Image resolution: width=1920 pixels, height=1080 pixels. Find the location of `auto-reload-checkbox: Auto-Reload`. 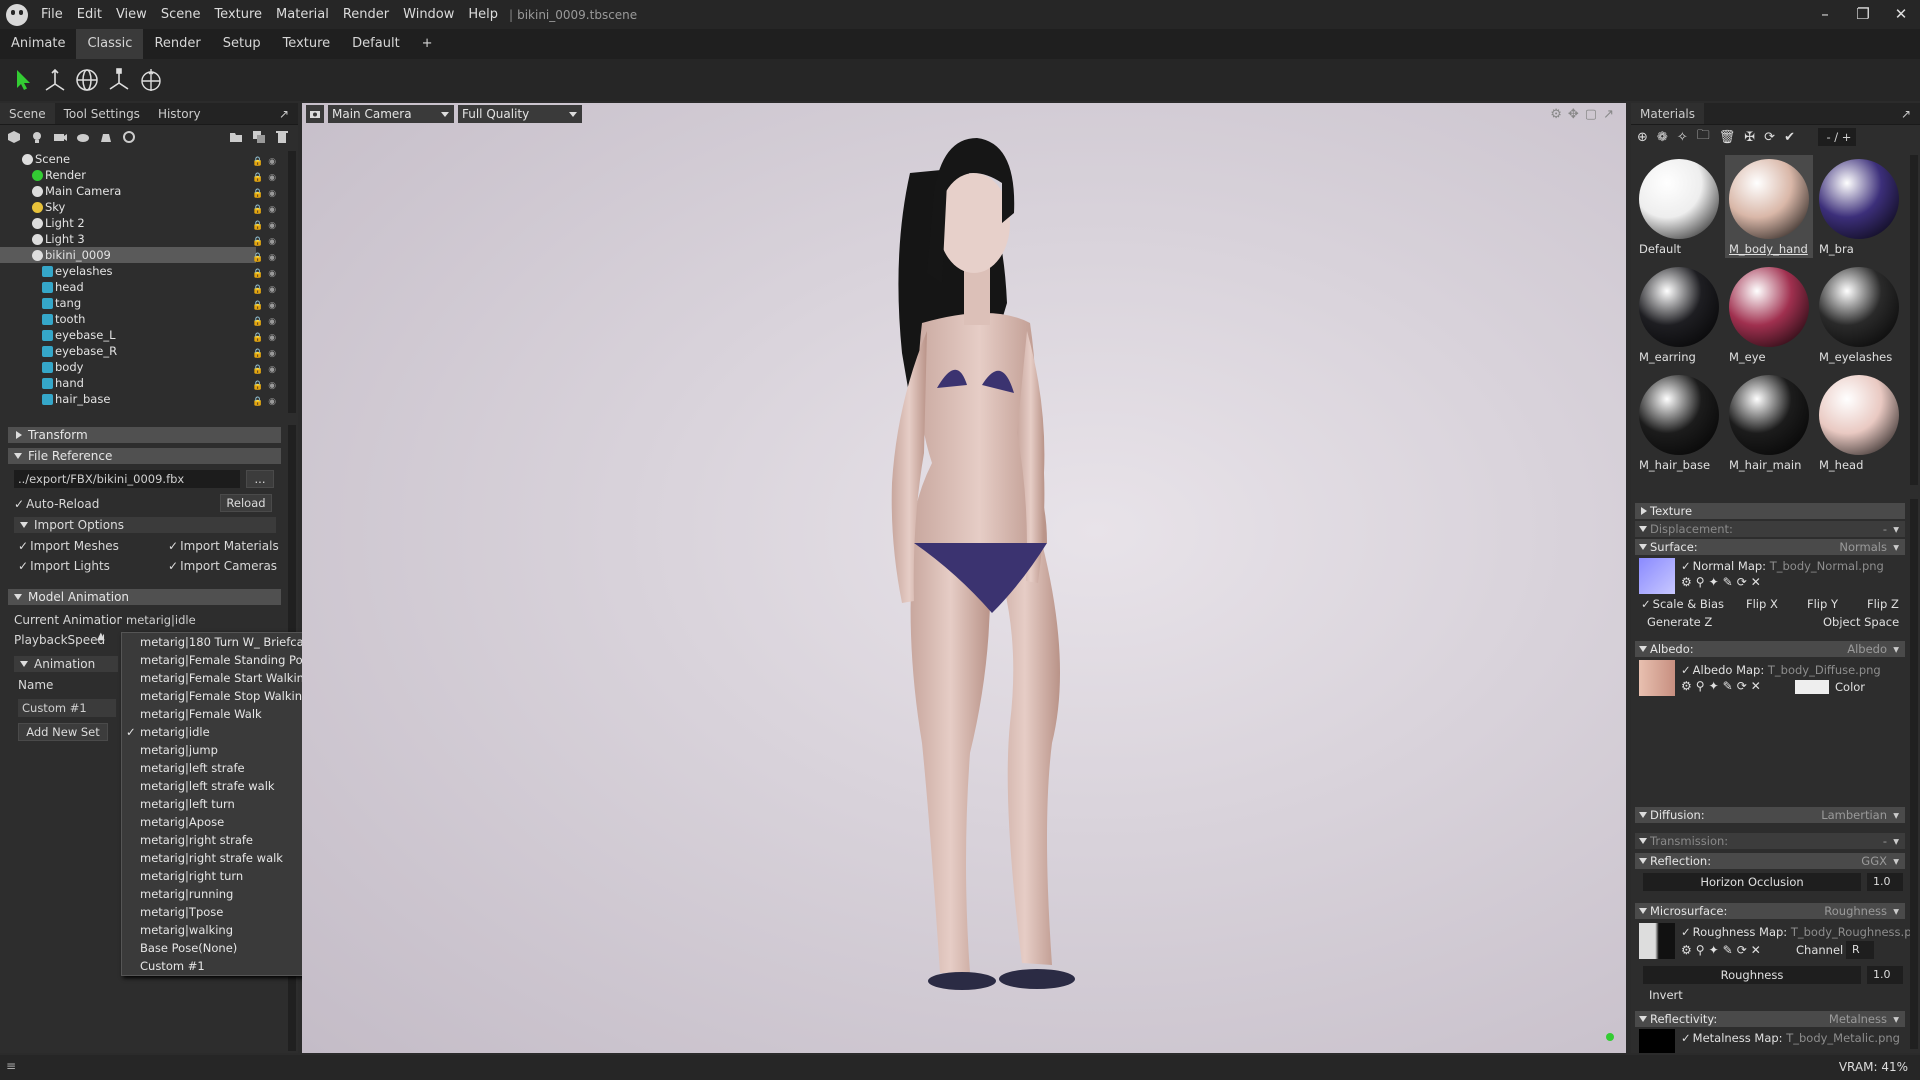

auto-reload-checkbox: Auto-Reload is located at coordinates (56, 504).